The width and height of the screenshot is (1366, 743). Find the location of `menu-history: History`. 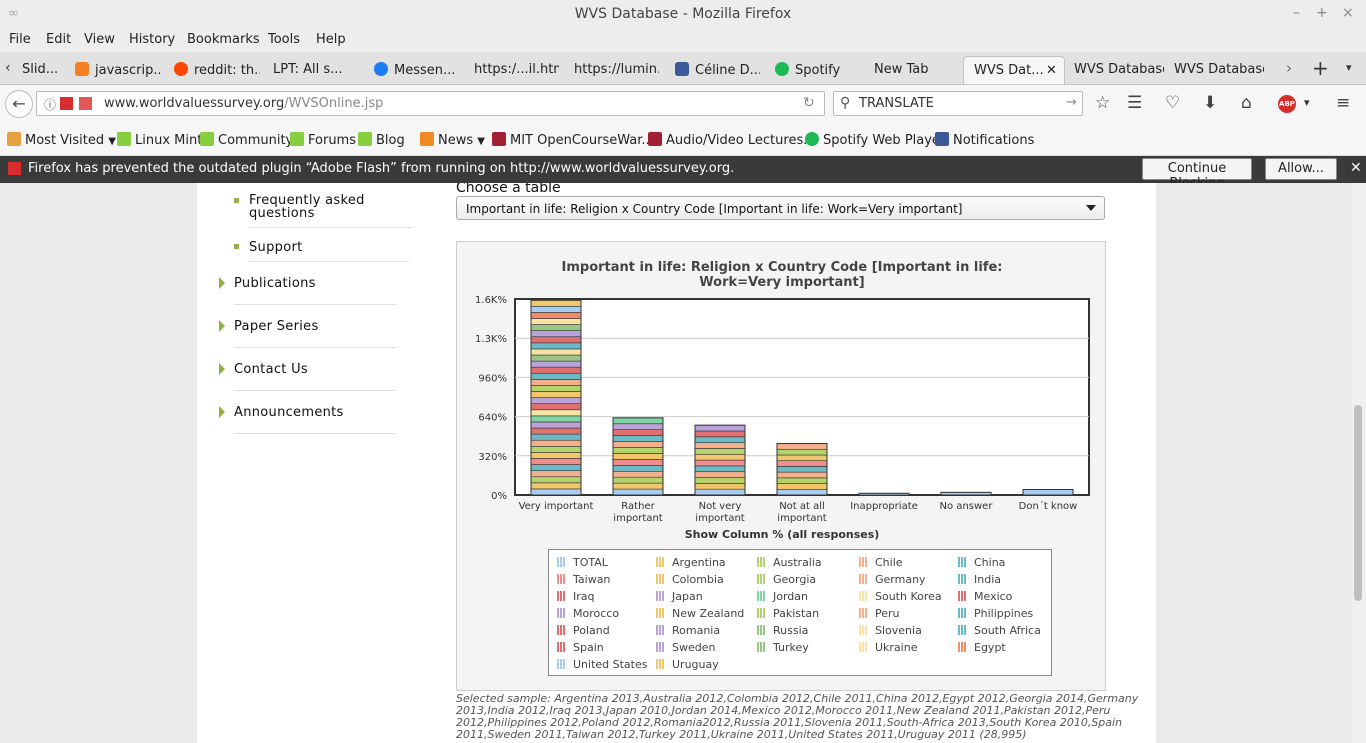

menu-history: History is located at coordinates (152, 39).